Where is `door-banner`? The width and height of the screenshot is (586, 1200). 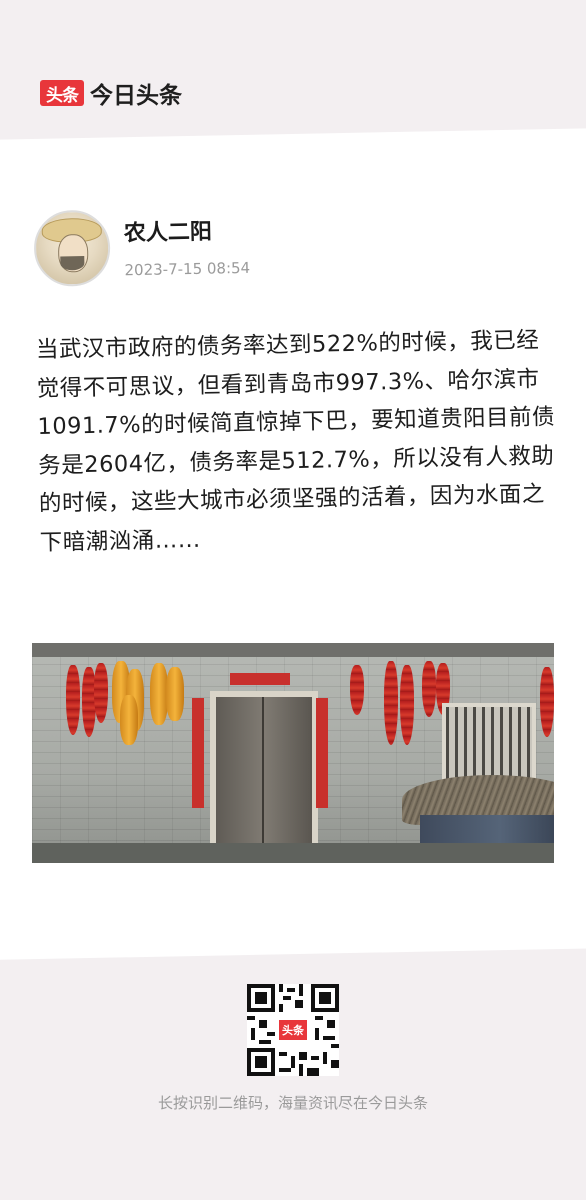 door-banner is located at coordinates (260, 679).